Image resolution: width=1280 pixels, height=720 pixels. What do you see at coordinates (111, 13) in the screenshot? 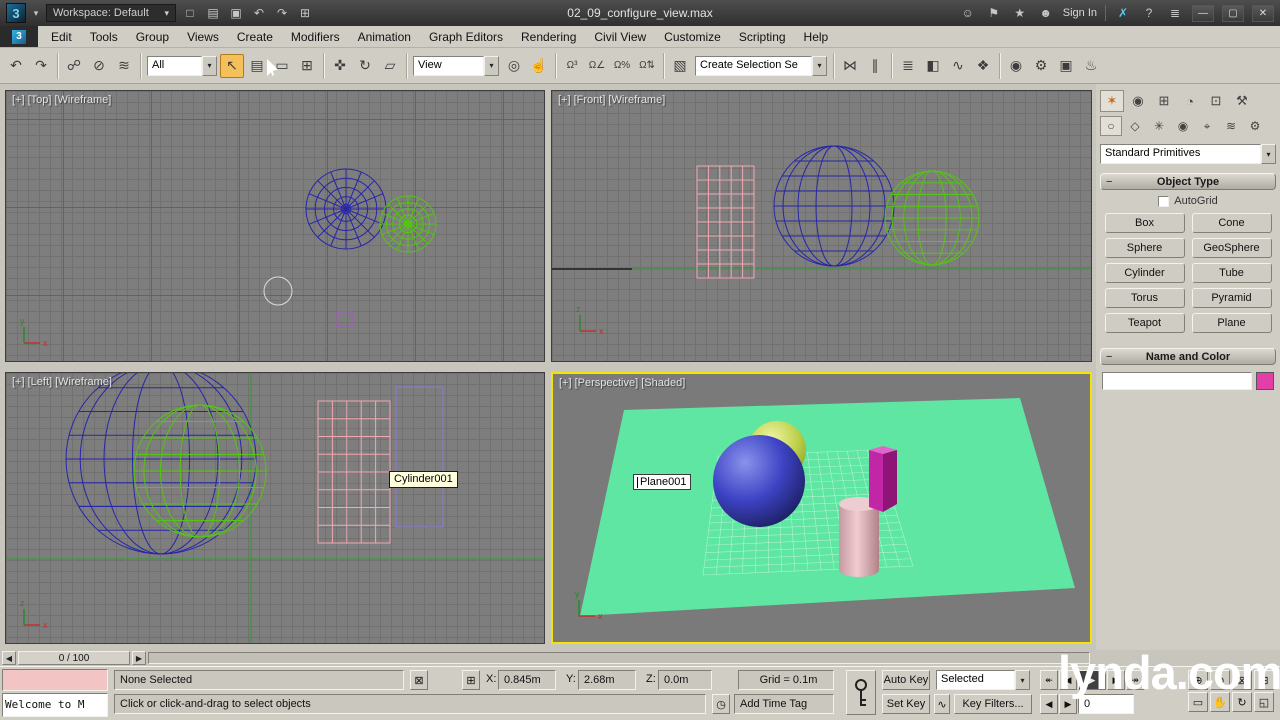
I see `workspace-dropdown: Workspace: Default ▾` at bounding box center [111, 13].